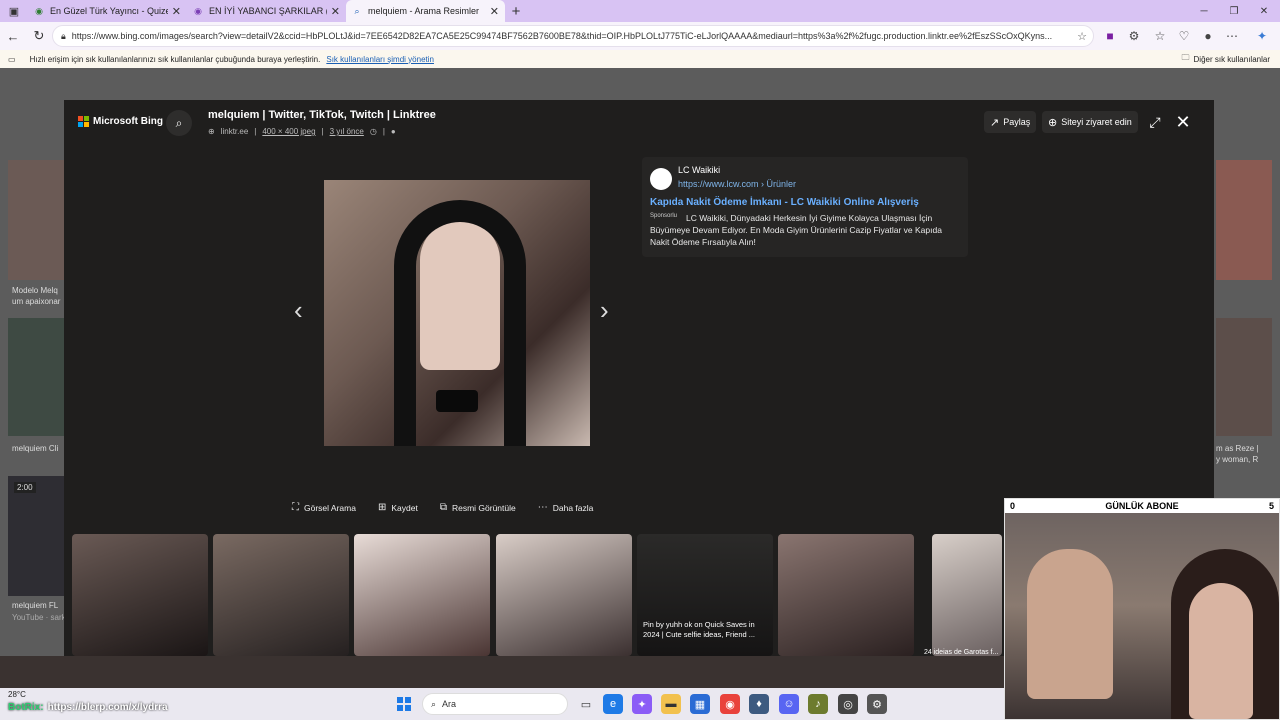 The width and height of the screenshot is (1280, 720). Describe the element at coordinates (443, 507) in the screenshot. I see `view-image-icon: ⧉` at that location.